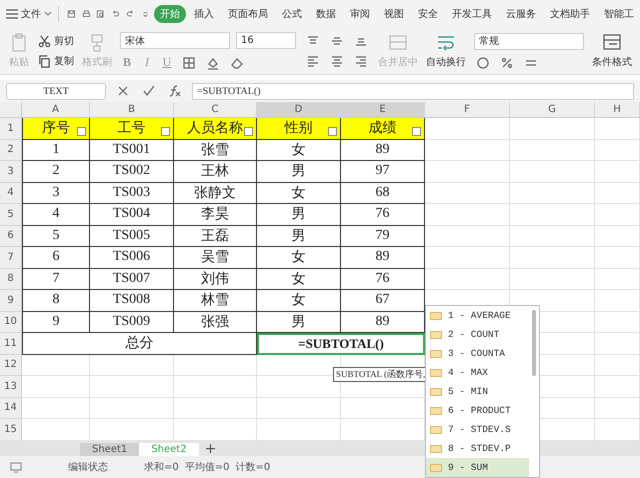 The image size is (640, 478). What do you see at coordinates (617, 110) in the screenshot?
I see `column-header: H` at bounding box center [617, 110].